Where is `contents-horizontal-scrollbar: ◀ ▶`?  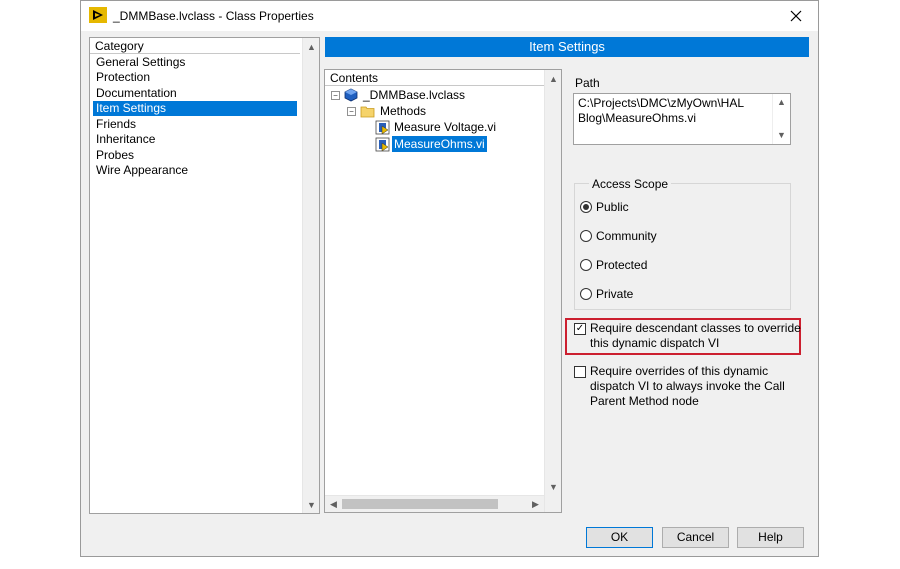
contents-horizontal-scrollbar: ◀ ▶ is located at coordinates (434, 503).